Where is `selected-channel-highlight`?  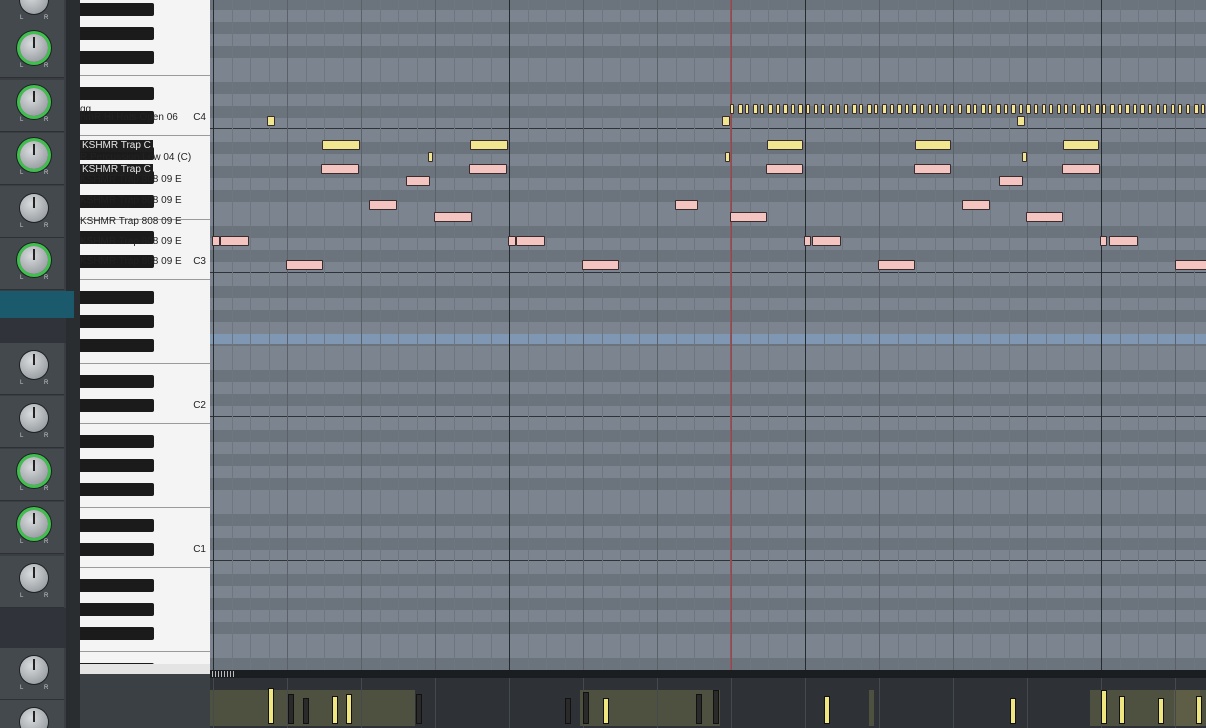 selected-channel-highlight is located at coordinates (37, 304).